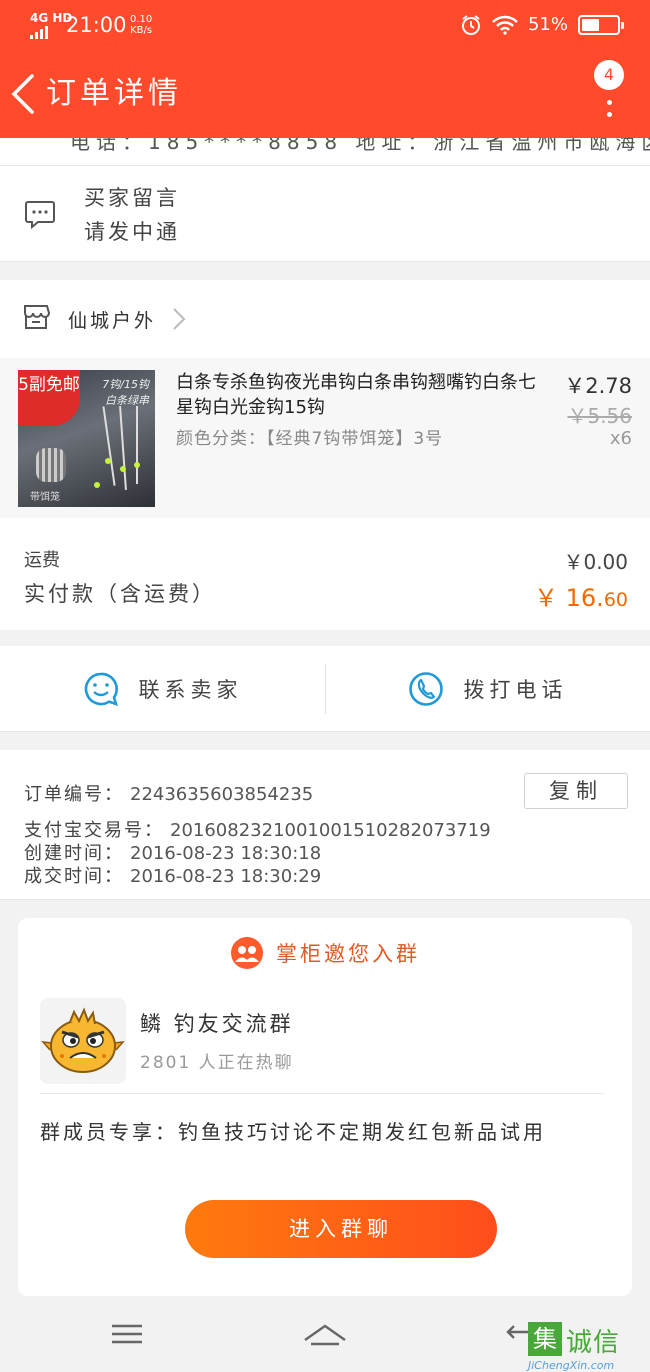 This screenshot has height=1372, width=650. I want to click on watermark: 集 诚信 JiChengXin.com, so click(586, 1347).